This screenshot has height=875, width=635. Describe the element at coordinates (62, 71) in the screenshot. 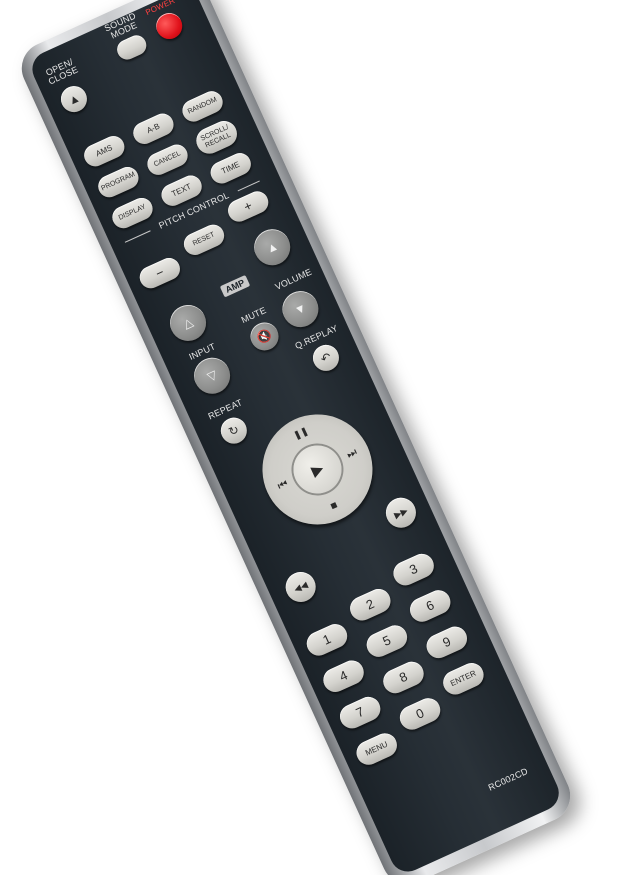

I see `open-close-label: OPEN/ CLOSE` at that location.